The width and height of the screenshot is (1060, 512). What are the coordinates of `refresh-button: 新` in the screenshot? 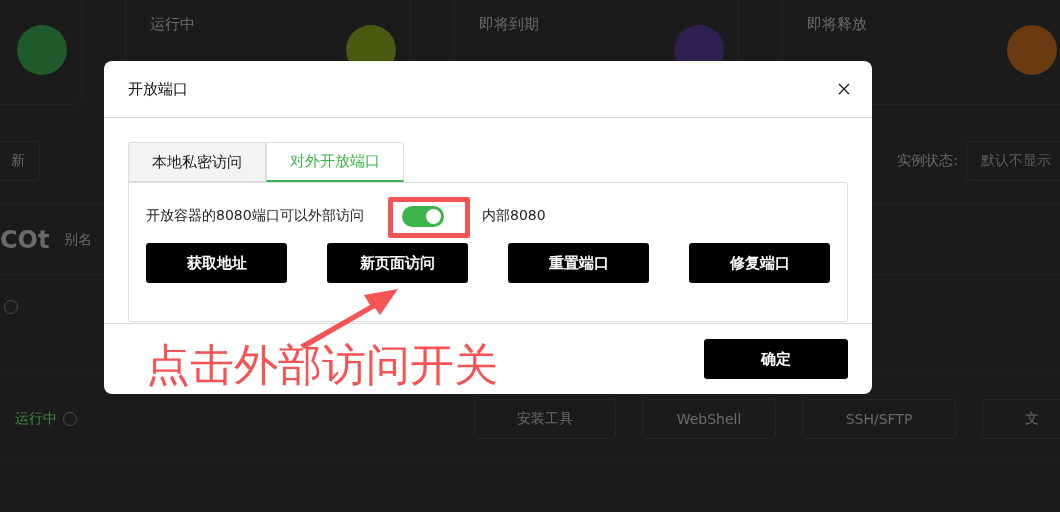 It's located at (20, 160).